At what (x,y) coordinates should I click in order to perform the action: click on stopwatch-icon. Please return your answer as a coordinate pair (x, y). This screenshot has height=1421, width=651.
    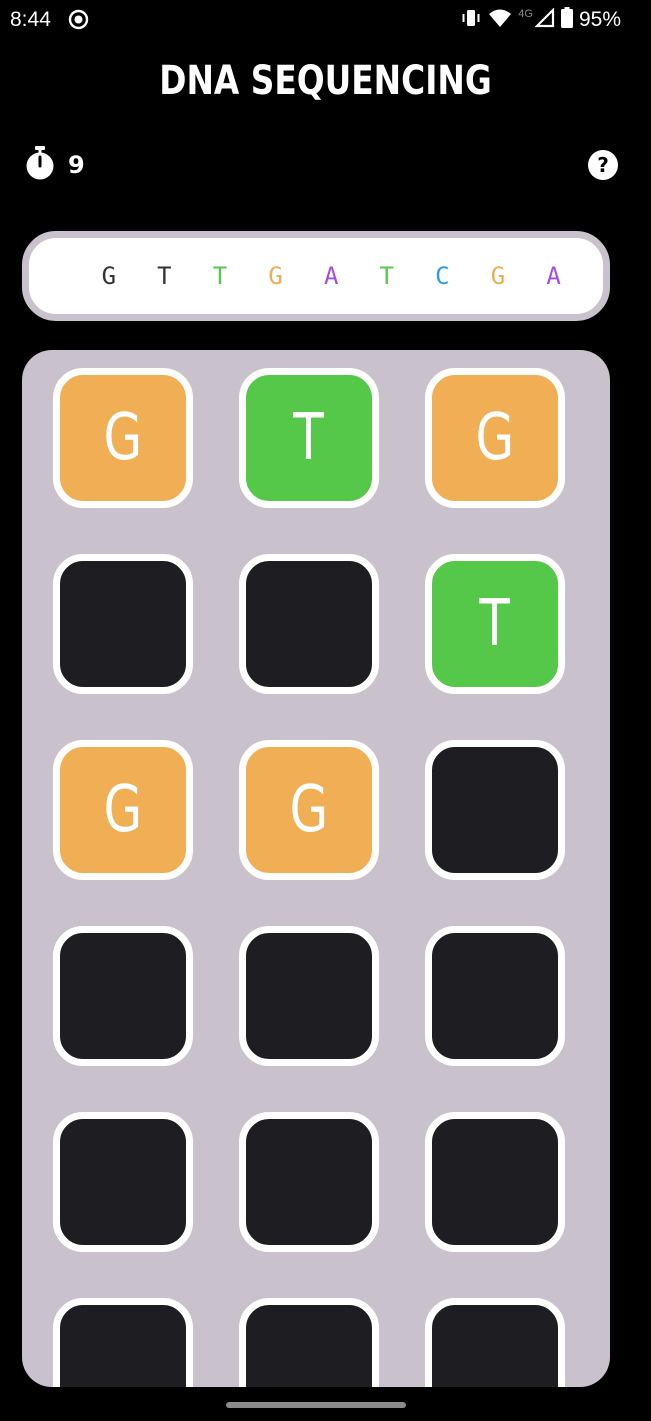
    Looking at the image, I should click on (40, 165).